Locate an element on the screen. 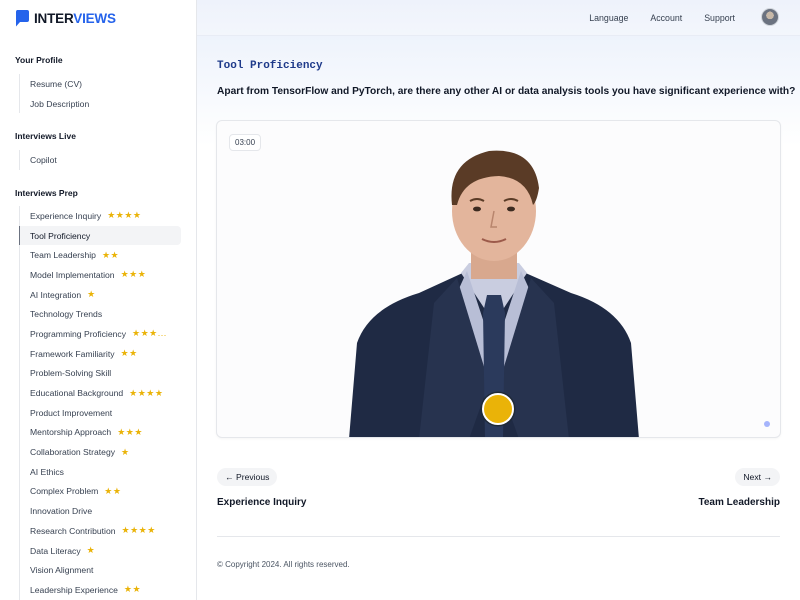  sidebar-item-label: Framework Familiarity is located at coordinates (72, 353).